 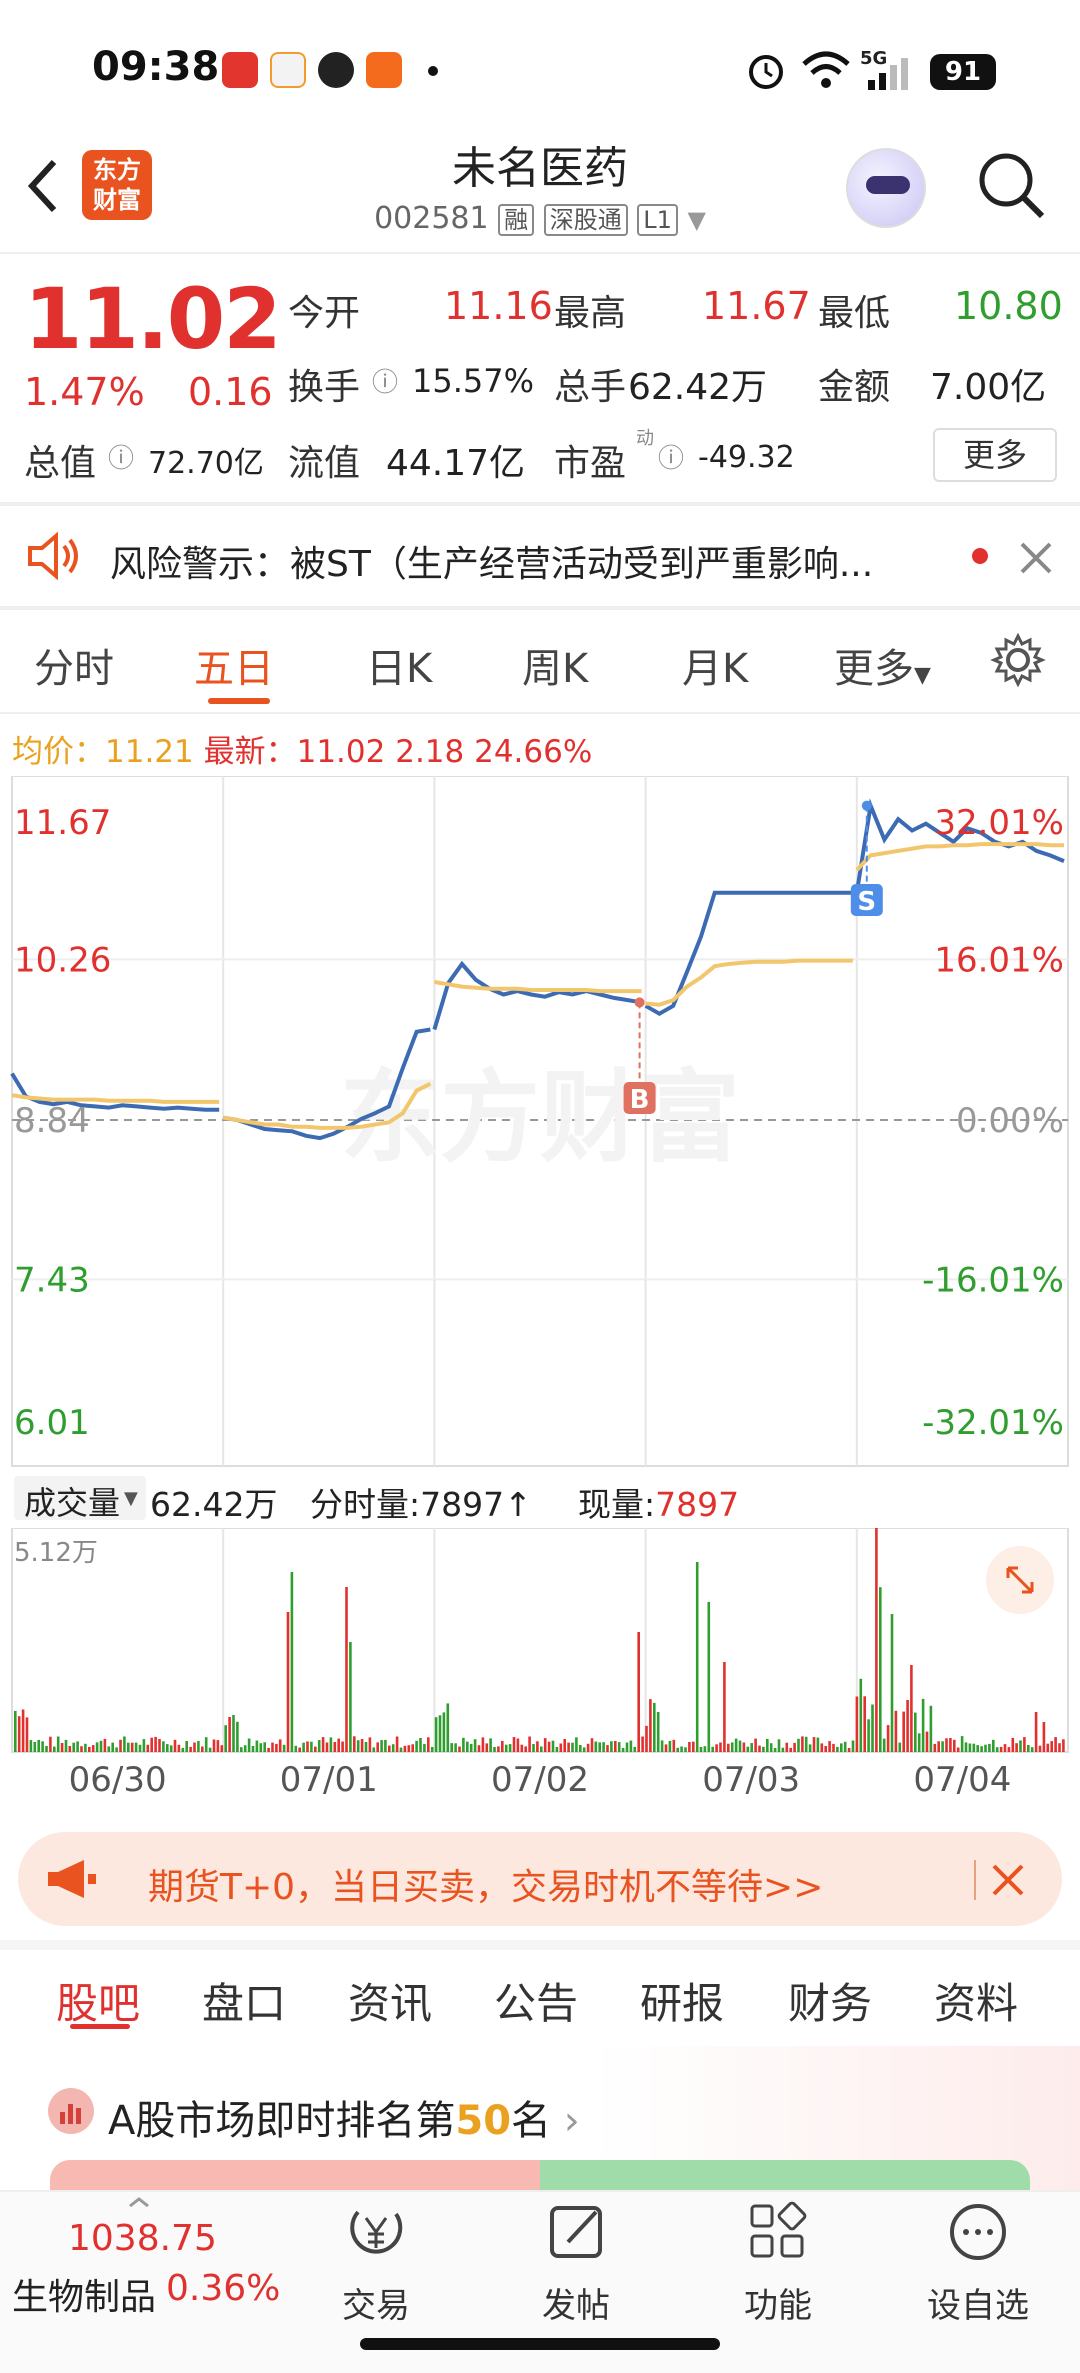 I want to click on functions-grid-icon, so click(x=778, y=2232).